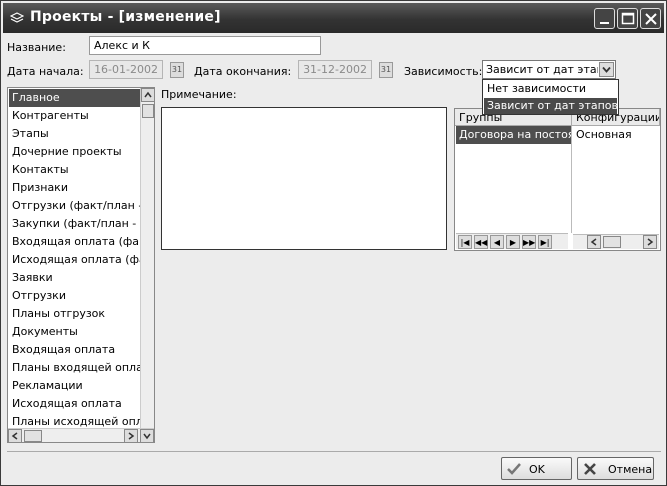  What do you see at coordinates (75, 404) in the screenshot?
I see `nav-item: Исходящая оплата` at bounding box center [75, 404].